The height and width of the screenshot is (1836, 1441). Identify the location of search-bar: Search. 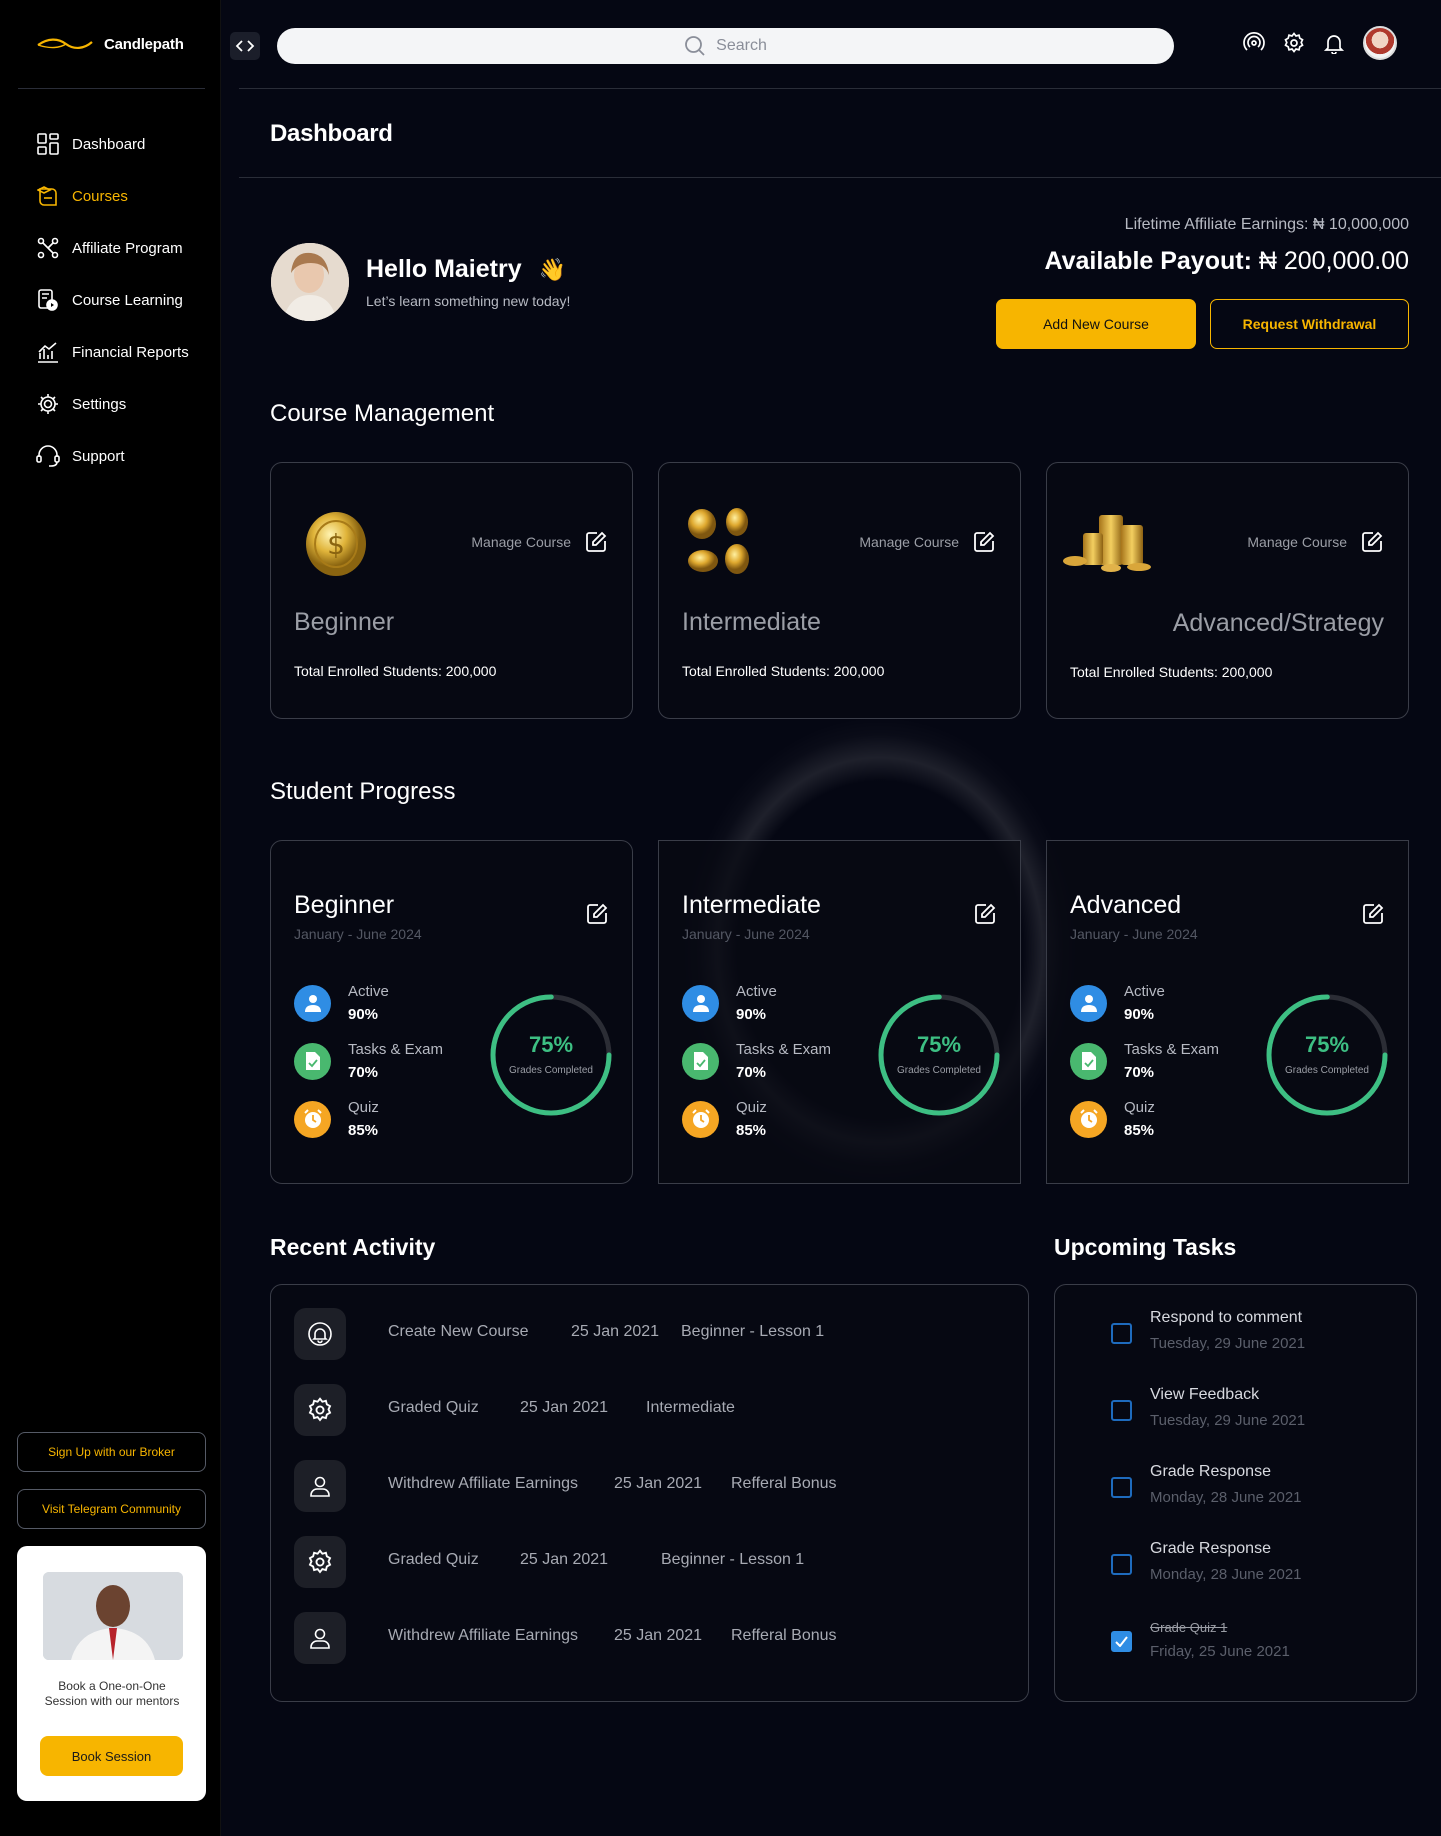
(725, 46).